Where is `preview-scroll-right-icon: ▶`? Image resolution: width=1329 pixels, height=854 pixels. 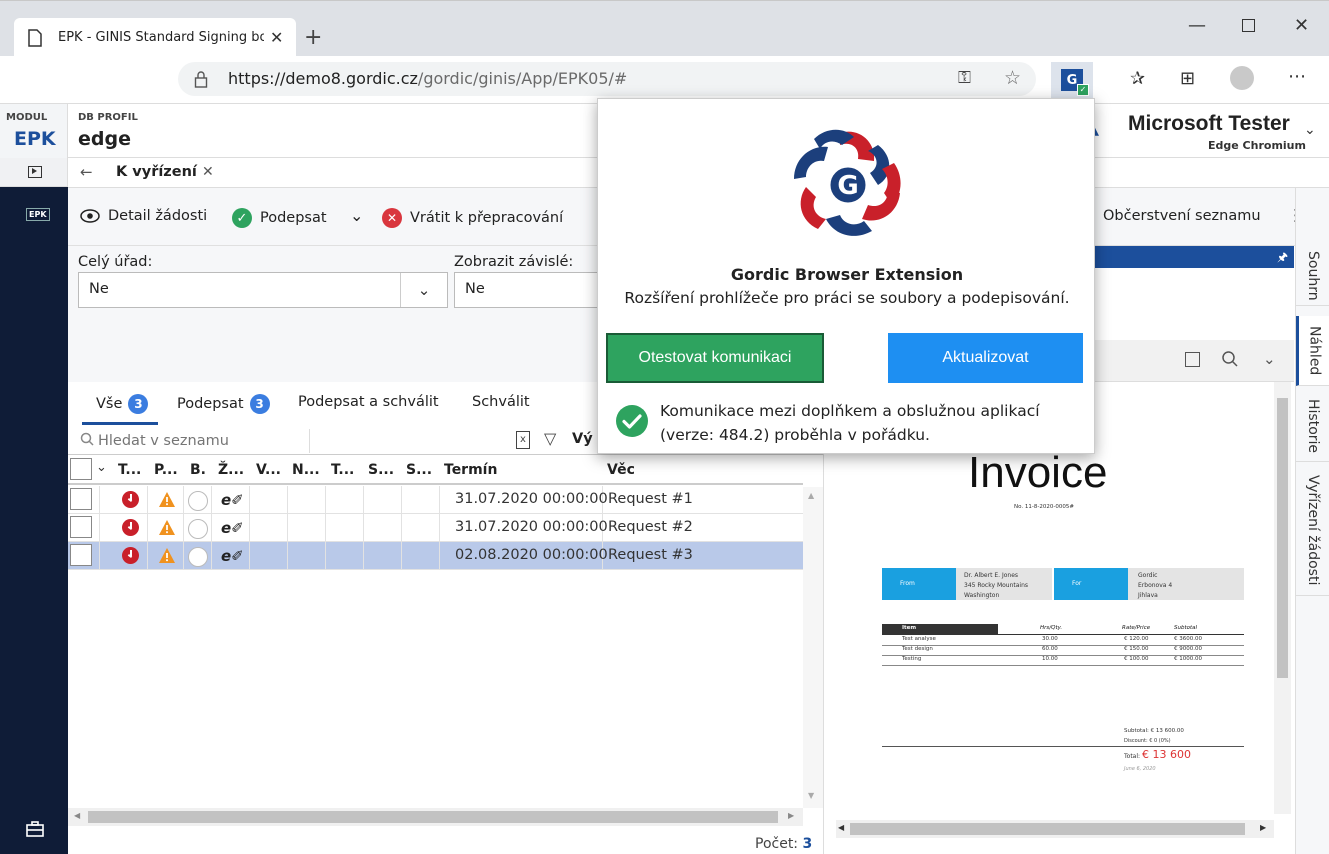
preview-scroll-right-icon: ▶ is located at coordinates (1263, 827).